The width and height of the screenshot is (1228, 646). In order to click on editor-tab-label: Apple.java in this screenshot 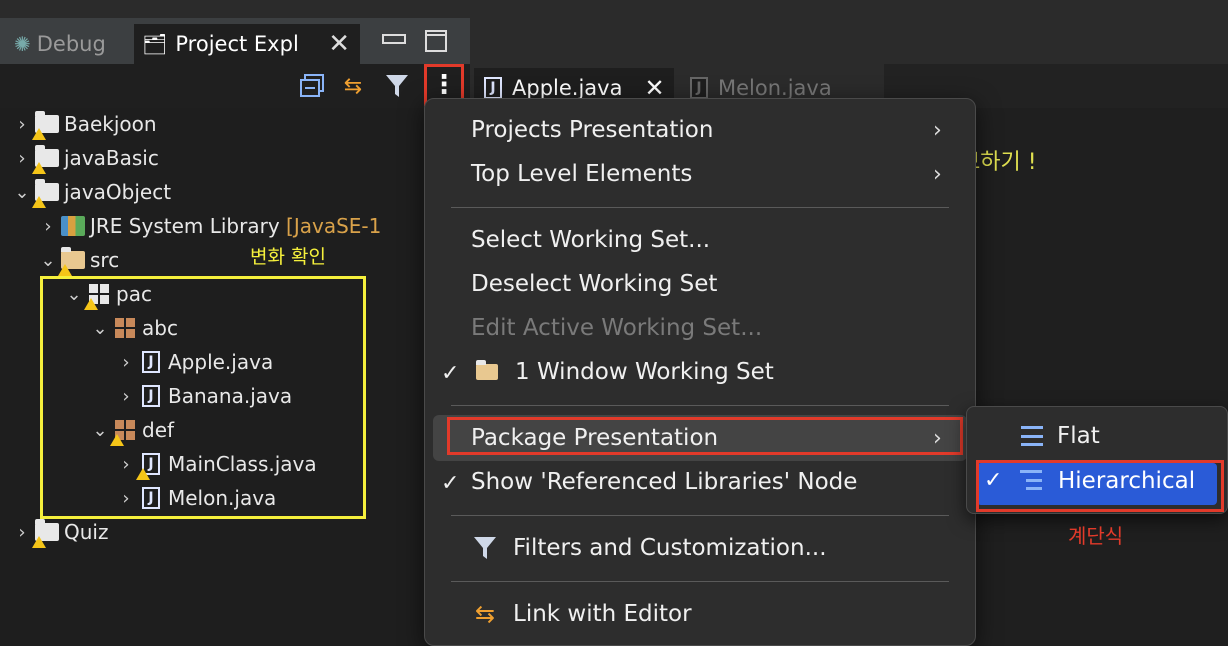, I will do `click(567, 88)`.